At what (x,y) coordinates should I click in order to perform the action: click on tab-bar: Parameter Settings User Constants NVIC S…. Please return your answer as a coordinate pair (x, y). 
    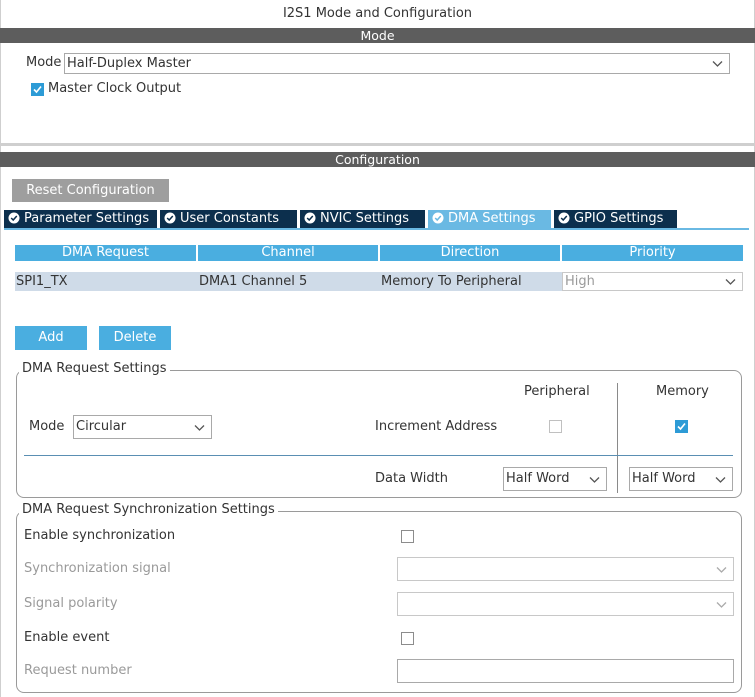
    Looking at the image, I should click on (376, 219).